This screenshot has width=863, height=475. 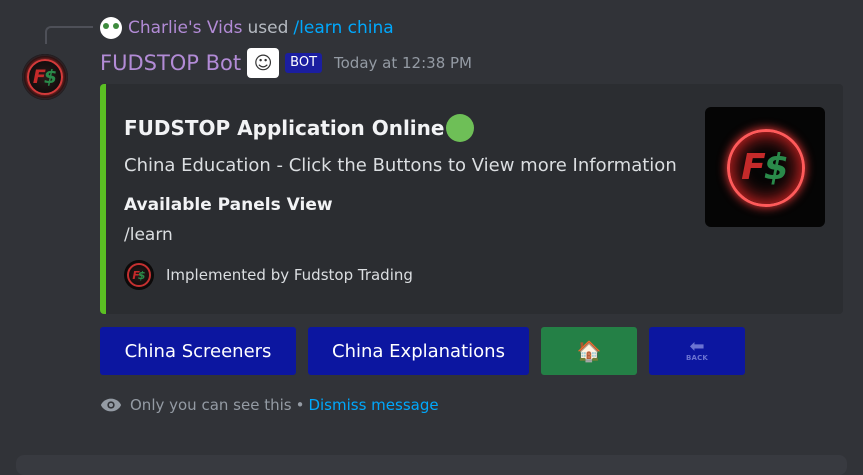 What do you see at coordinates (198, 351) in the screenshot?
I see `china-screeners-button: China Screeners` at bounding box center [198, 351].